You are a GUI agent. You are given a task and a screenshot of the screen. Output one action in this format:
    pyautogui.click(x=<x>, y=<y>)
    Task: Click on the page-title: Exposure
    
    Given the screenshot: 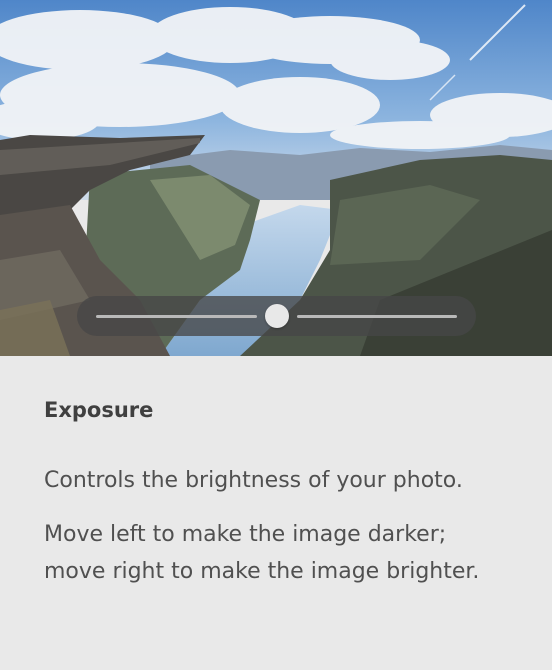 What is the action you would take?
    pyautogui.click(x=99, y=410)
    